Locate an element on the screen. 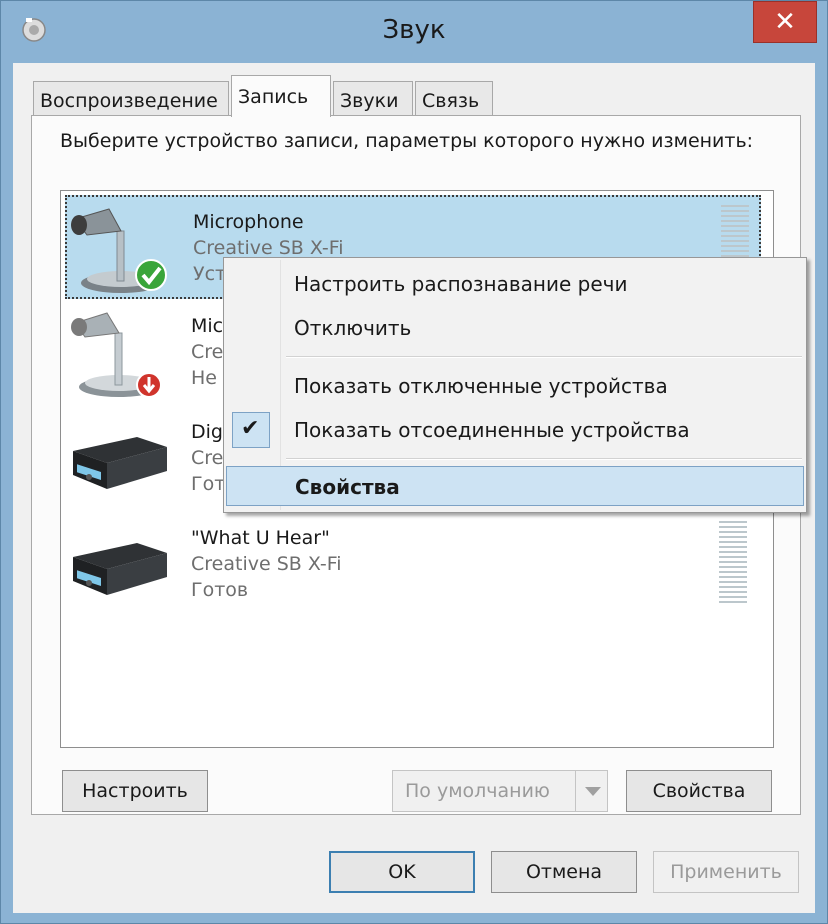  device-status: Не is located at coordinates (204, 378).